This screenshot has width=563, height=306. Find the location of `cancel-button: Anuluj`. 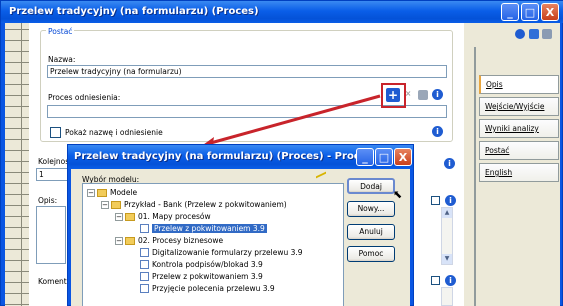

cancel-button: Anuluj is located at coordinates (371, 232).